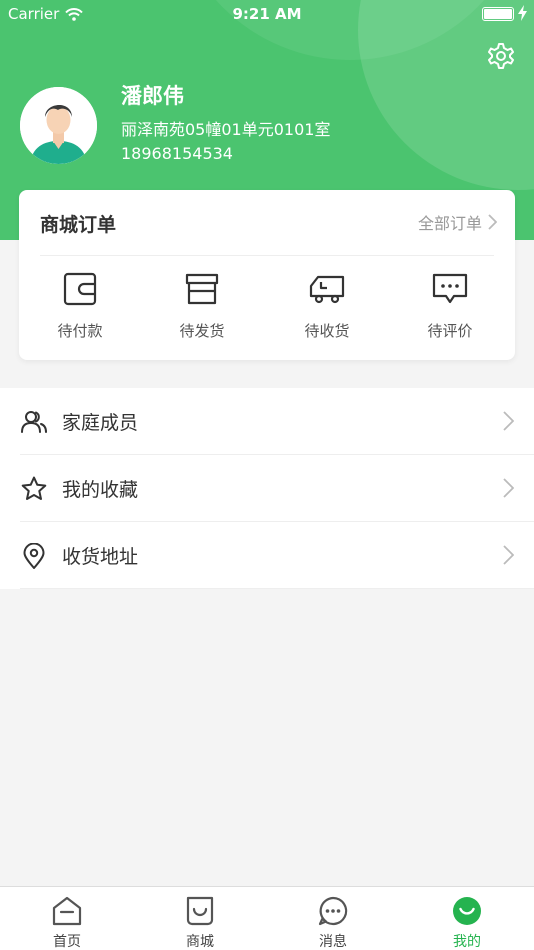 The image size is (534, 950). I want to click on menu-item-address: 收货地址, so click(267, 555).